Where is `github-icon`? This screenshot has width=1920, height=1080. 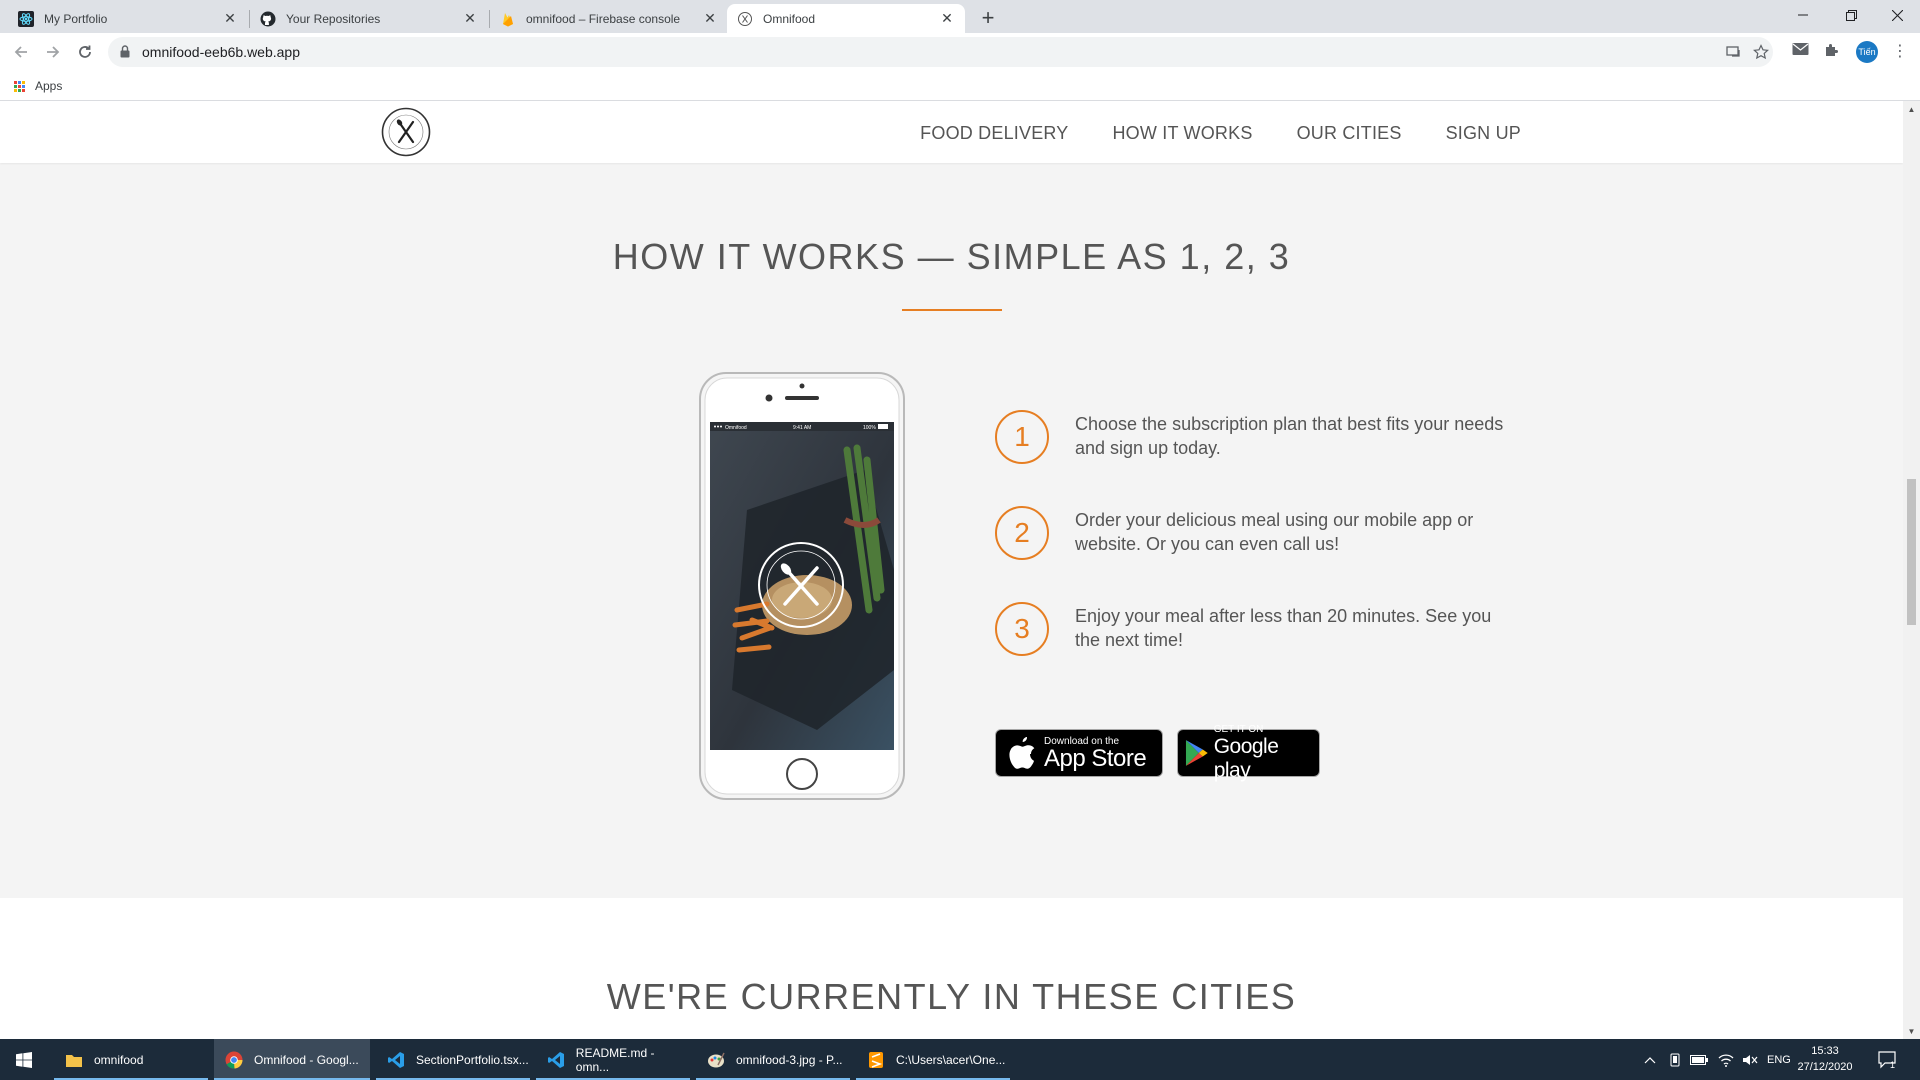
github-icon is located at coordinates (268, 19).